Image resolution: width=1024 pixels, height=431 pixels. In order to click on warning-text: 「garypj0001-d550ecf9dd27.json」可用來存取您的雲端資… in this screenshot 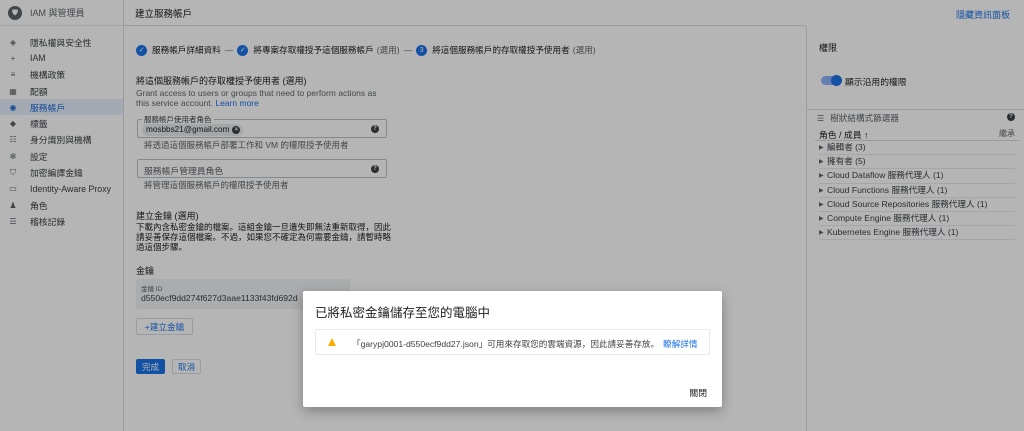, I will do `click(524, 344)`.